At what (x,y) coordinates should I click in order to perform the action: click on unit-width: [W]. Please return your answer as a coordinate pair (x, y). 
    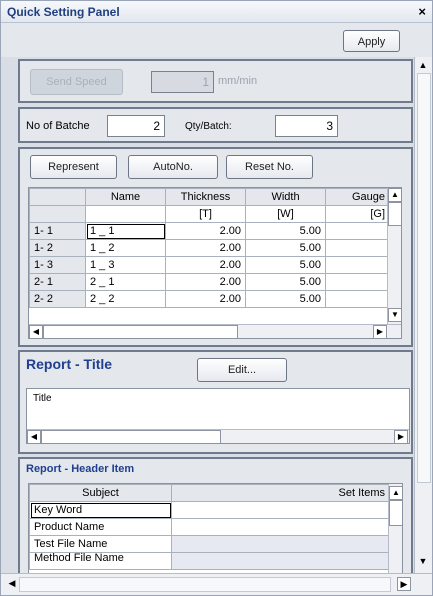
    Looking at the image, I should click on (285, 214).